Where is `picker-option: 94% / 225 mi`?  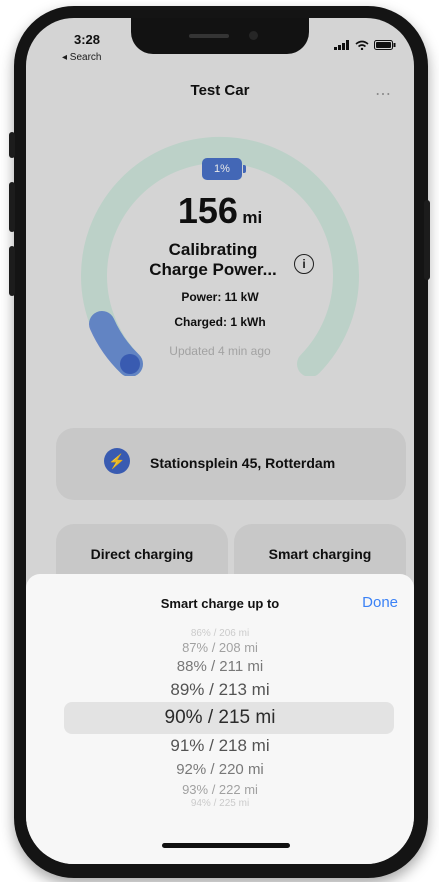
picker-option: 94% / 225 mi is located at coordinates (220, 803).